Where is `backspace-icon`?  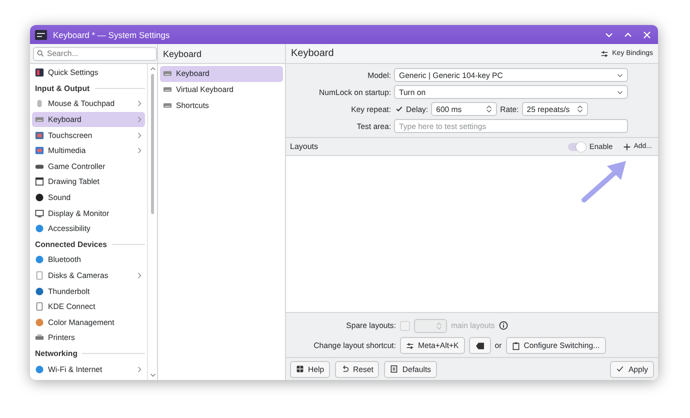 backspace-icon is located at coordinates (479, 346).